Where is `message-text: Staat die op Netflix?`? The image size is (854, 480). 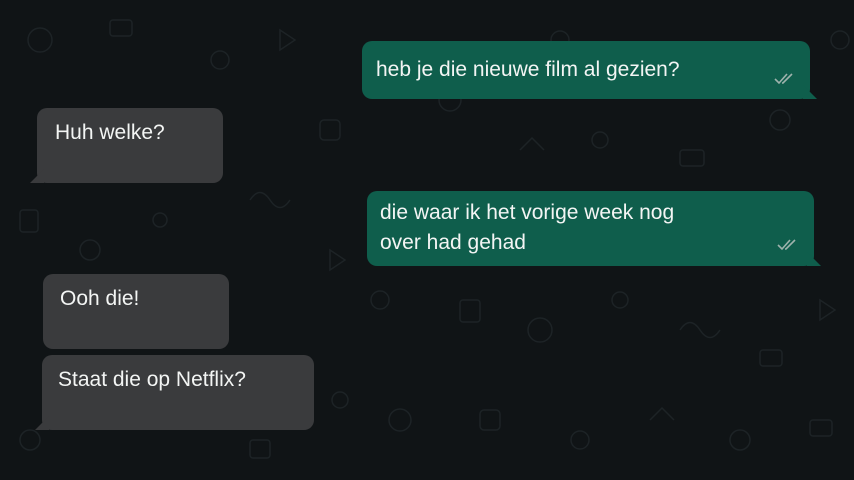
message-text: Staat die op Netflix? is located at coordinates (152, 379).